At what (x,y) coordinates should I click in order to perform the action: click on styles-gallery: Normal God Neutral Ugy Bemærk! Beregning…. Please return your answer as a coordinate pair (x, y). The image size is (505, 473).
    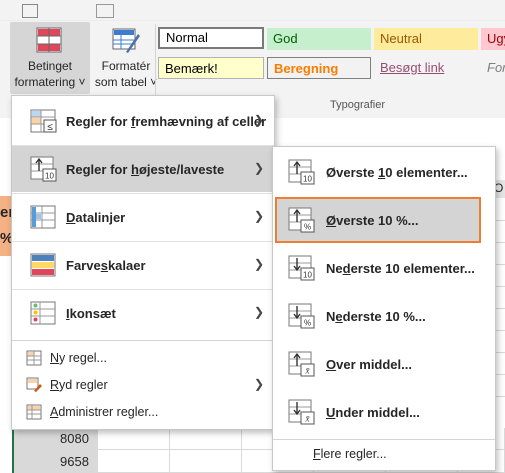
    Looking at the image, I should click on (331, 57).